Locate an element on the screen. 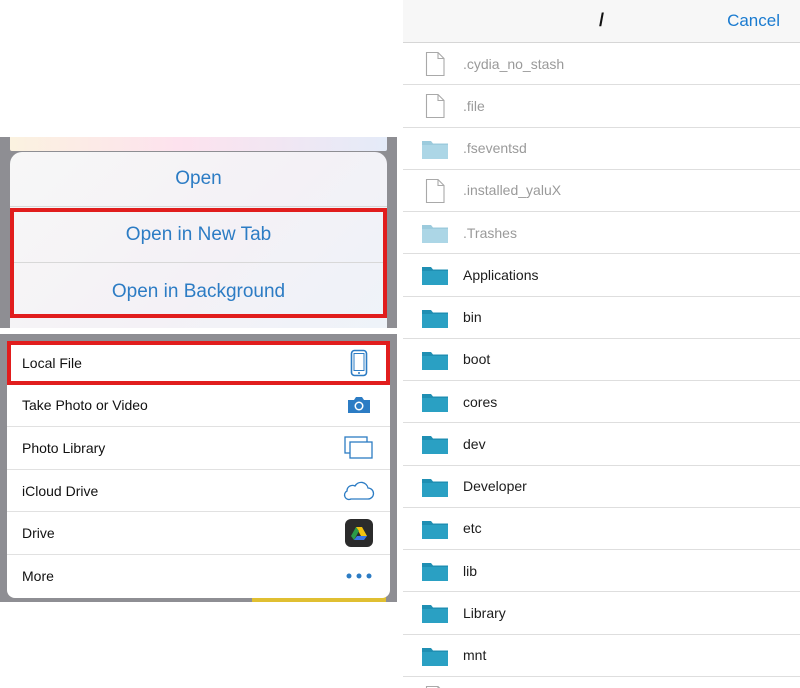  open-button: Open is located at coordinates (198, 179).